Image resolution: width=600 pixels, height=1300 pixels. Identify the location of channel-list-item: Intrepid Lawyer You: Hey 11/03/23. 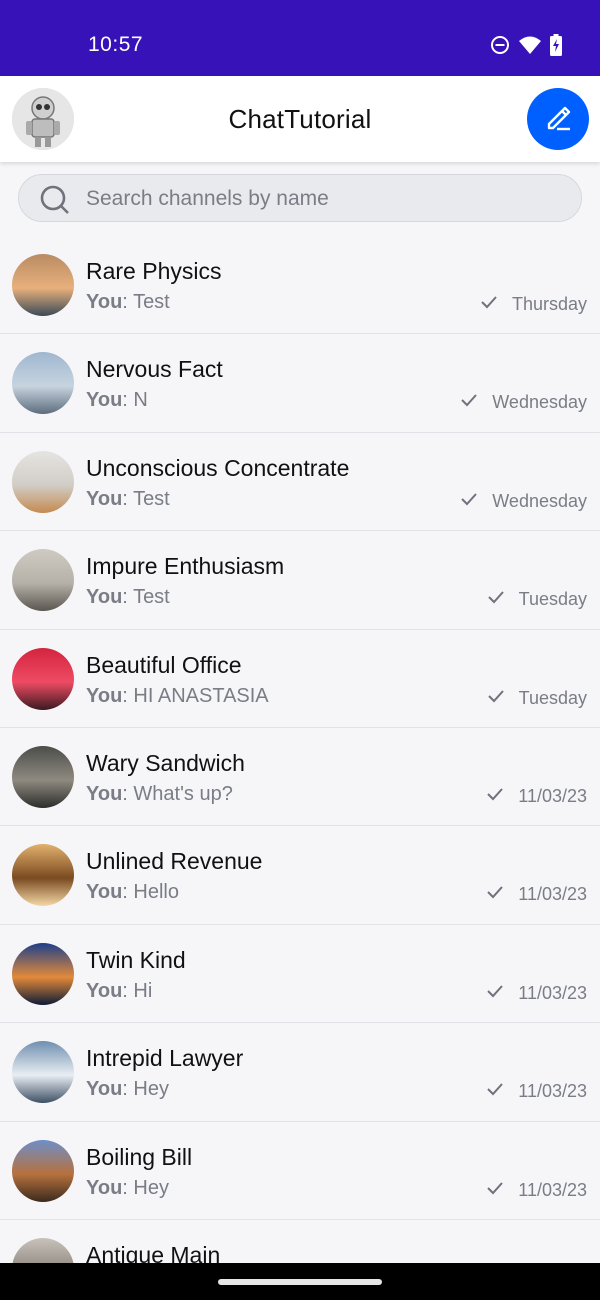
(300, 1072).